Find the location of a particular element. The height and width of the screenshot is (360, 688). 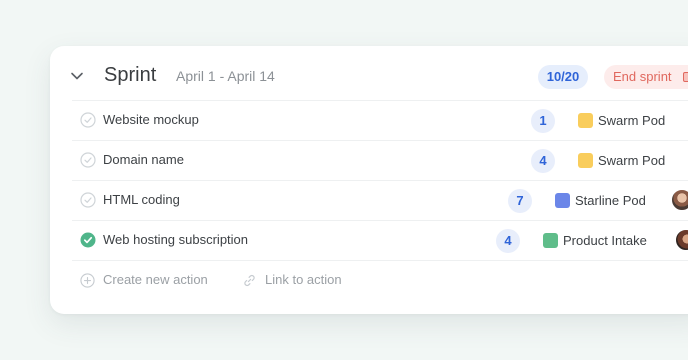

sprint-dates: April 1 - April 14 is located at coordinates (225, 76).